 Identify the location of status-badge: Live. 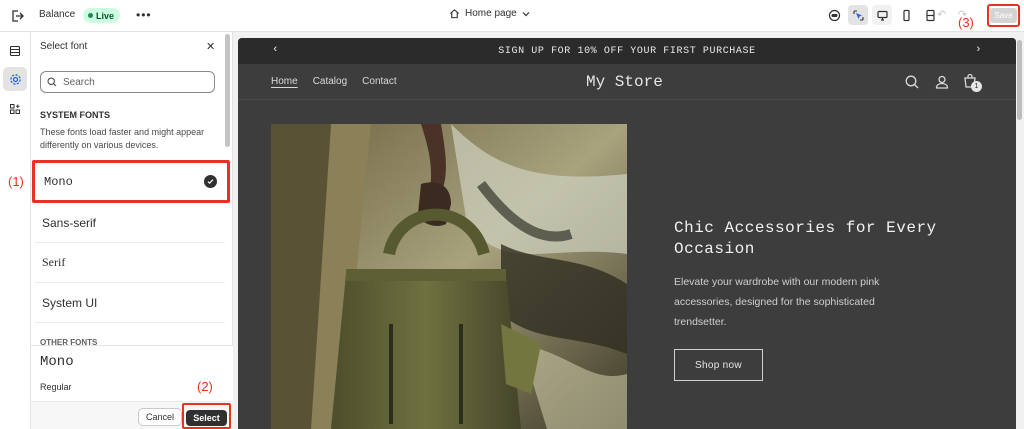
(102, 15).